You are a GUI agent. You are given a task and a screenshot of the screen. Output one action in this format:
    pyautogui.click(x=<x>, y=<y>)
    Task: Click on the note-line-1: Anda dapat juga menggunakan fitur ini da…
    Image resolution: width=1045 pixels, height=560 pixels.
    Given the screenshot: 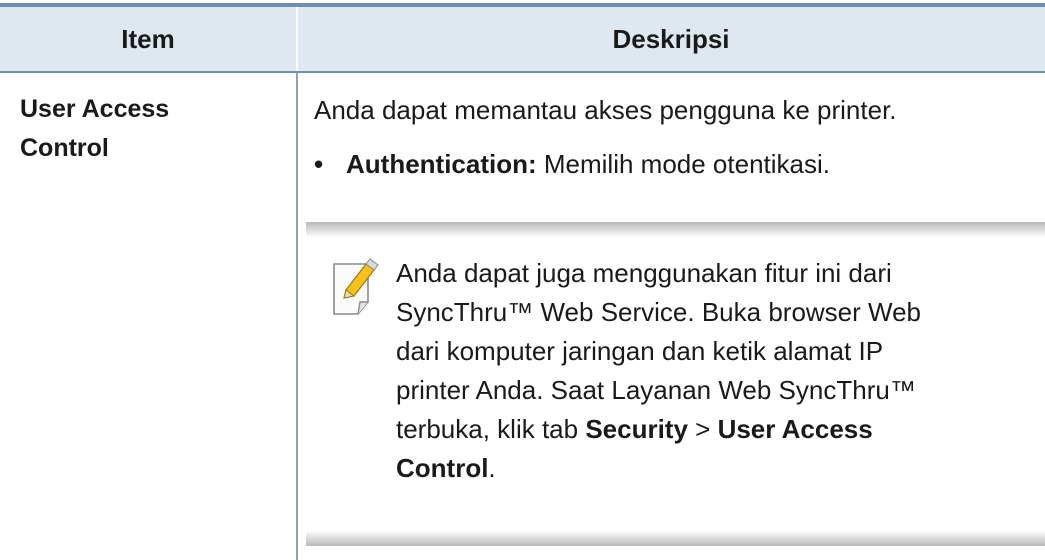 What is the action you would take?
    pyautogui.click(x=644, y=273)
    